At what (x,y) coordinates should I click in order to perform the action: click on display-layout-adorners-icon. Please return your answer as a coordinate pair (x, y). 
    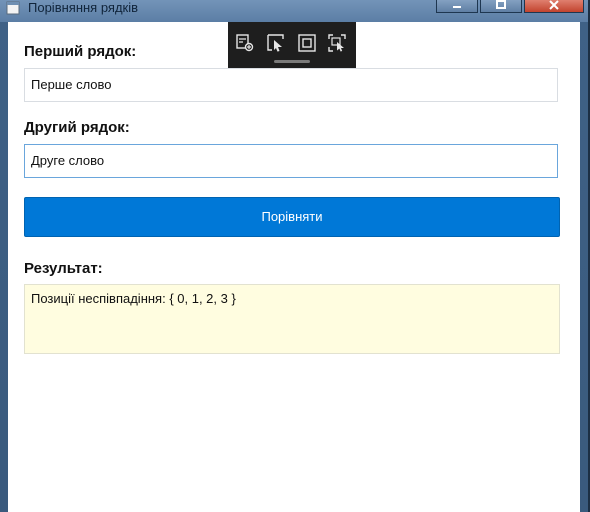
    Looking at the image, I should click on (307, 43).